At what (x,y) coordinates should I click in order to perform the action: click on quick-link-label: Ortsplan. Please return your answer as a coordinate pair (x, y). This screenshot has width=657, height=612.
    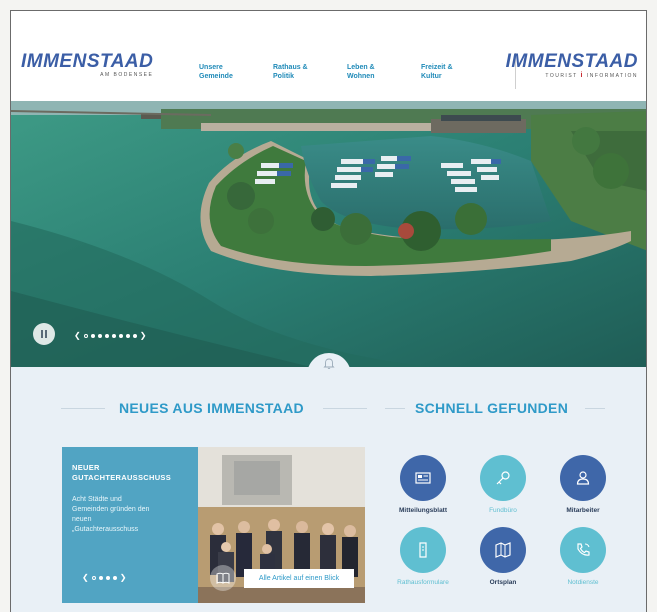
    Looking at the image, I should click on (503, 582).